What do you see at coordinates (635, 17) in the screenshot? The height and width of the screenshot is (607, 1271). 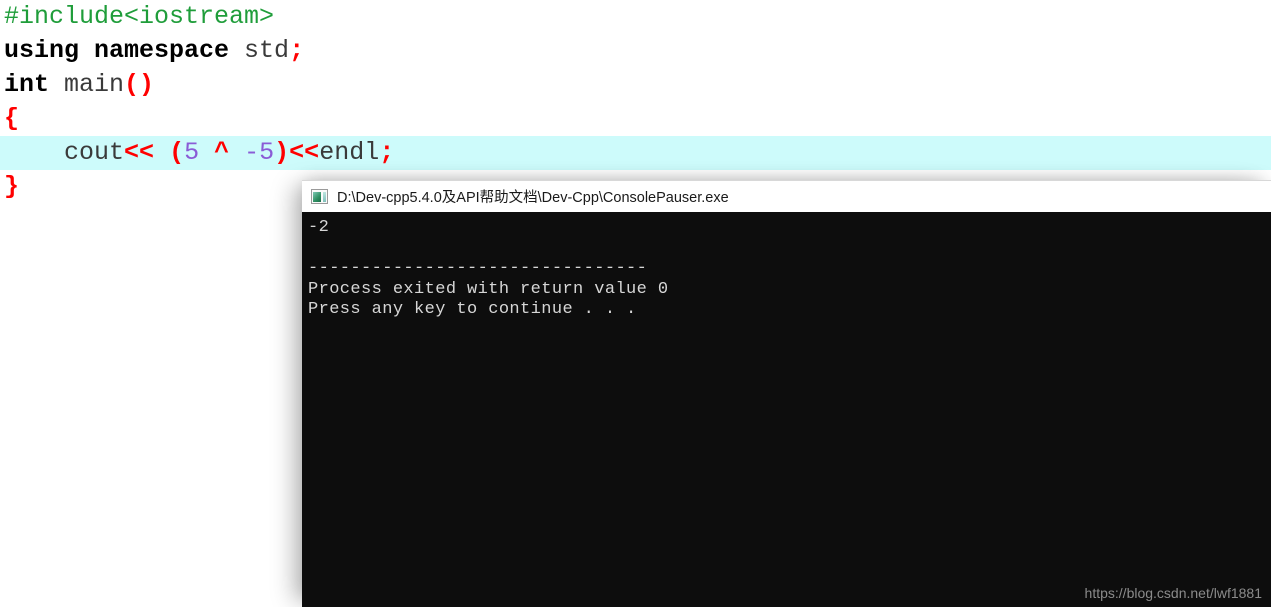 I see `code-line: #include<iostream>` at bounding box center [635, 17].